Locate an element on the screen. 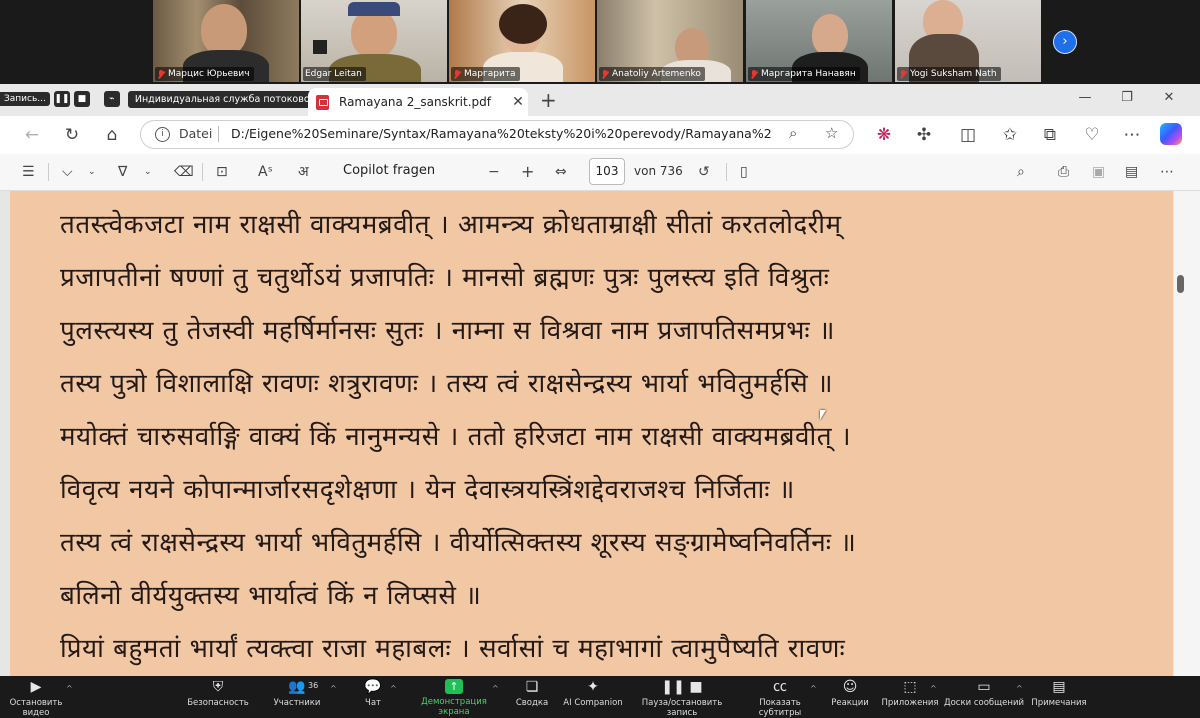 The image size is (1200, 718). pause-record-icon: ❚❚ ■ is located at coordinates (682, 687).